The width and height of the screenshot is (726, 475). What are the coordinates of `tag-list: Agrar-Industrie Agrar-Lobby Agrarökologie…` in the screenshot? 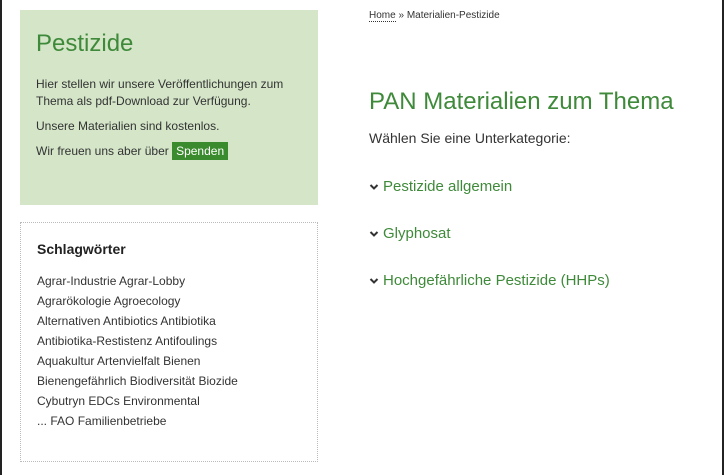 It's located at (170, 351).